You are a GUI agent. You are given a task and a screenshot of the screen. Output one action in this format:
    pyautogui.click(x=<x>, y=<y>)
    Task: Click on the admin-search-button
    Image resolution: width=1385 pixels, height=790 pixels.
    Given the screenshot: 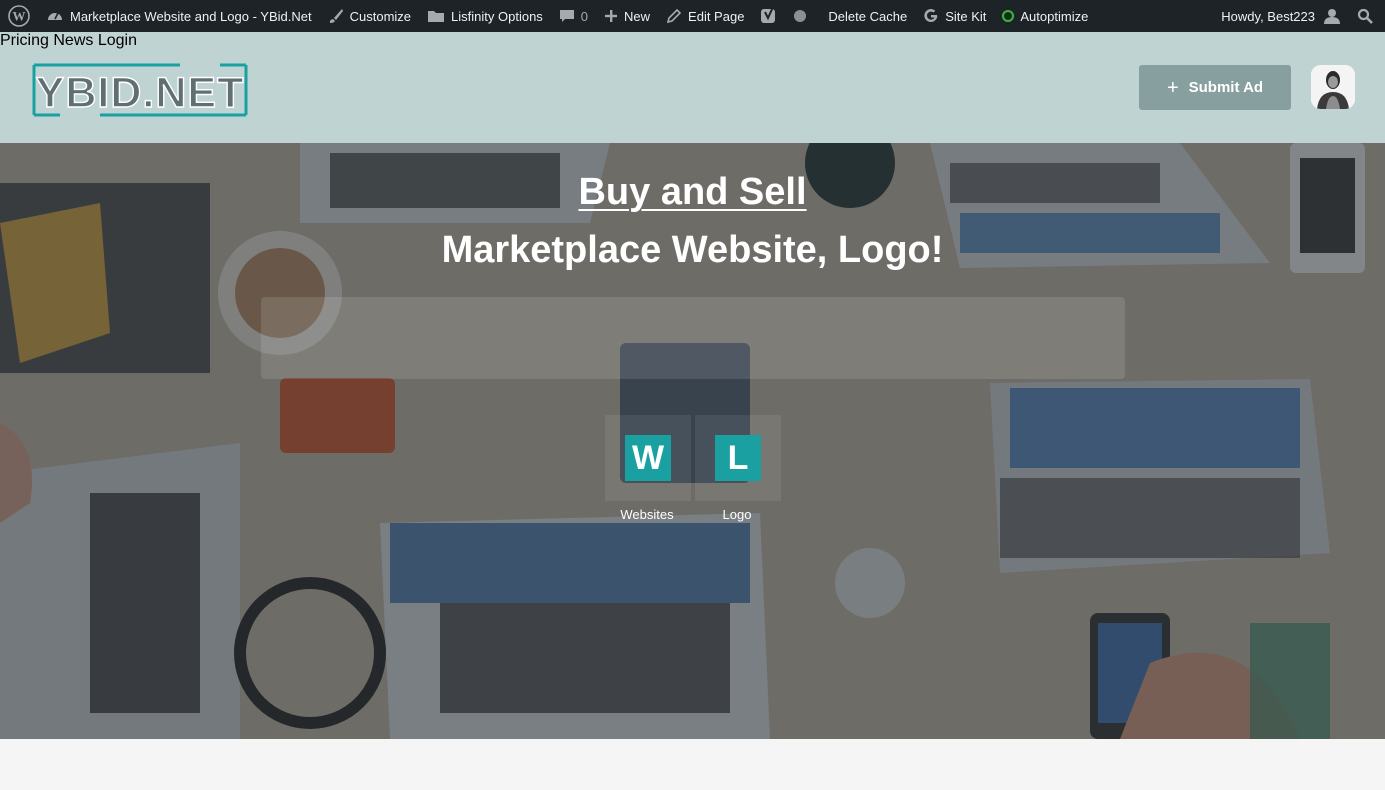 What is the action you would take?
    pyautogui.click(x=1367, y=16)
    